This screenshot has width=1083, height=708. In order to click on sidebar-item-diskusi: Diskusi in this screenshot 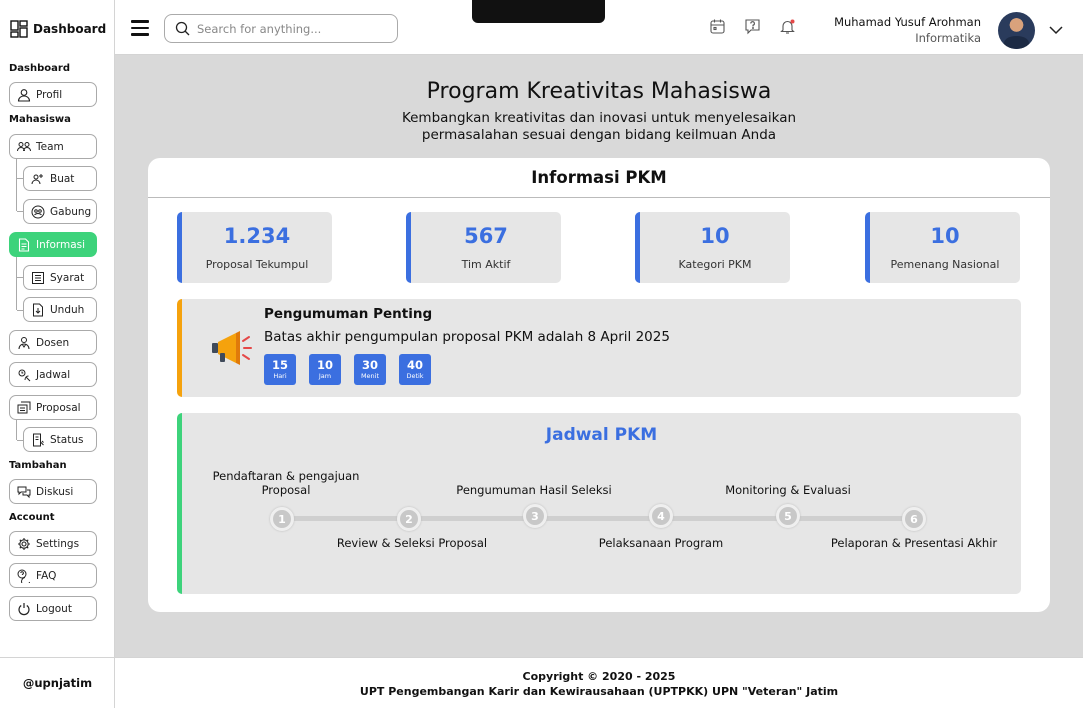, I will do `click(53, 491)`.